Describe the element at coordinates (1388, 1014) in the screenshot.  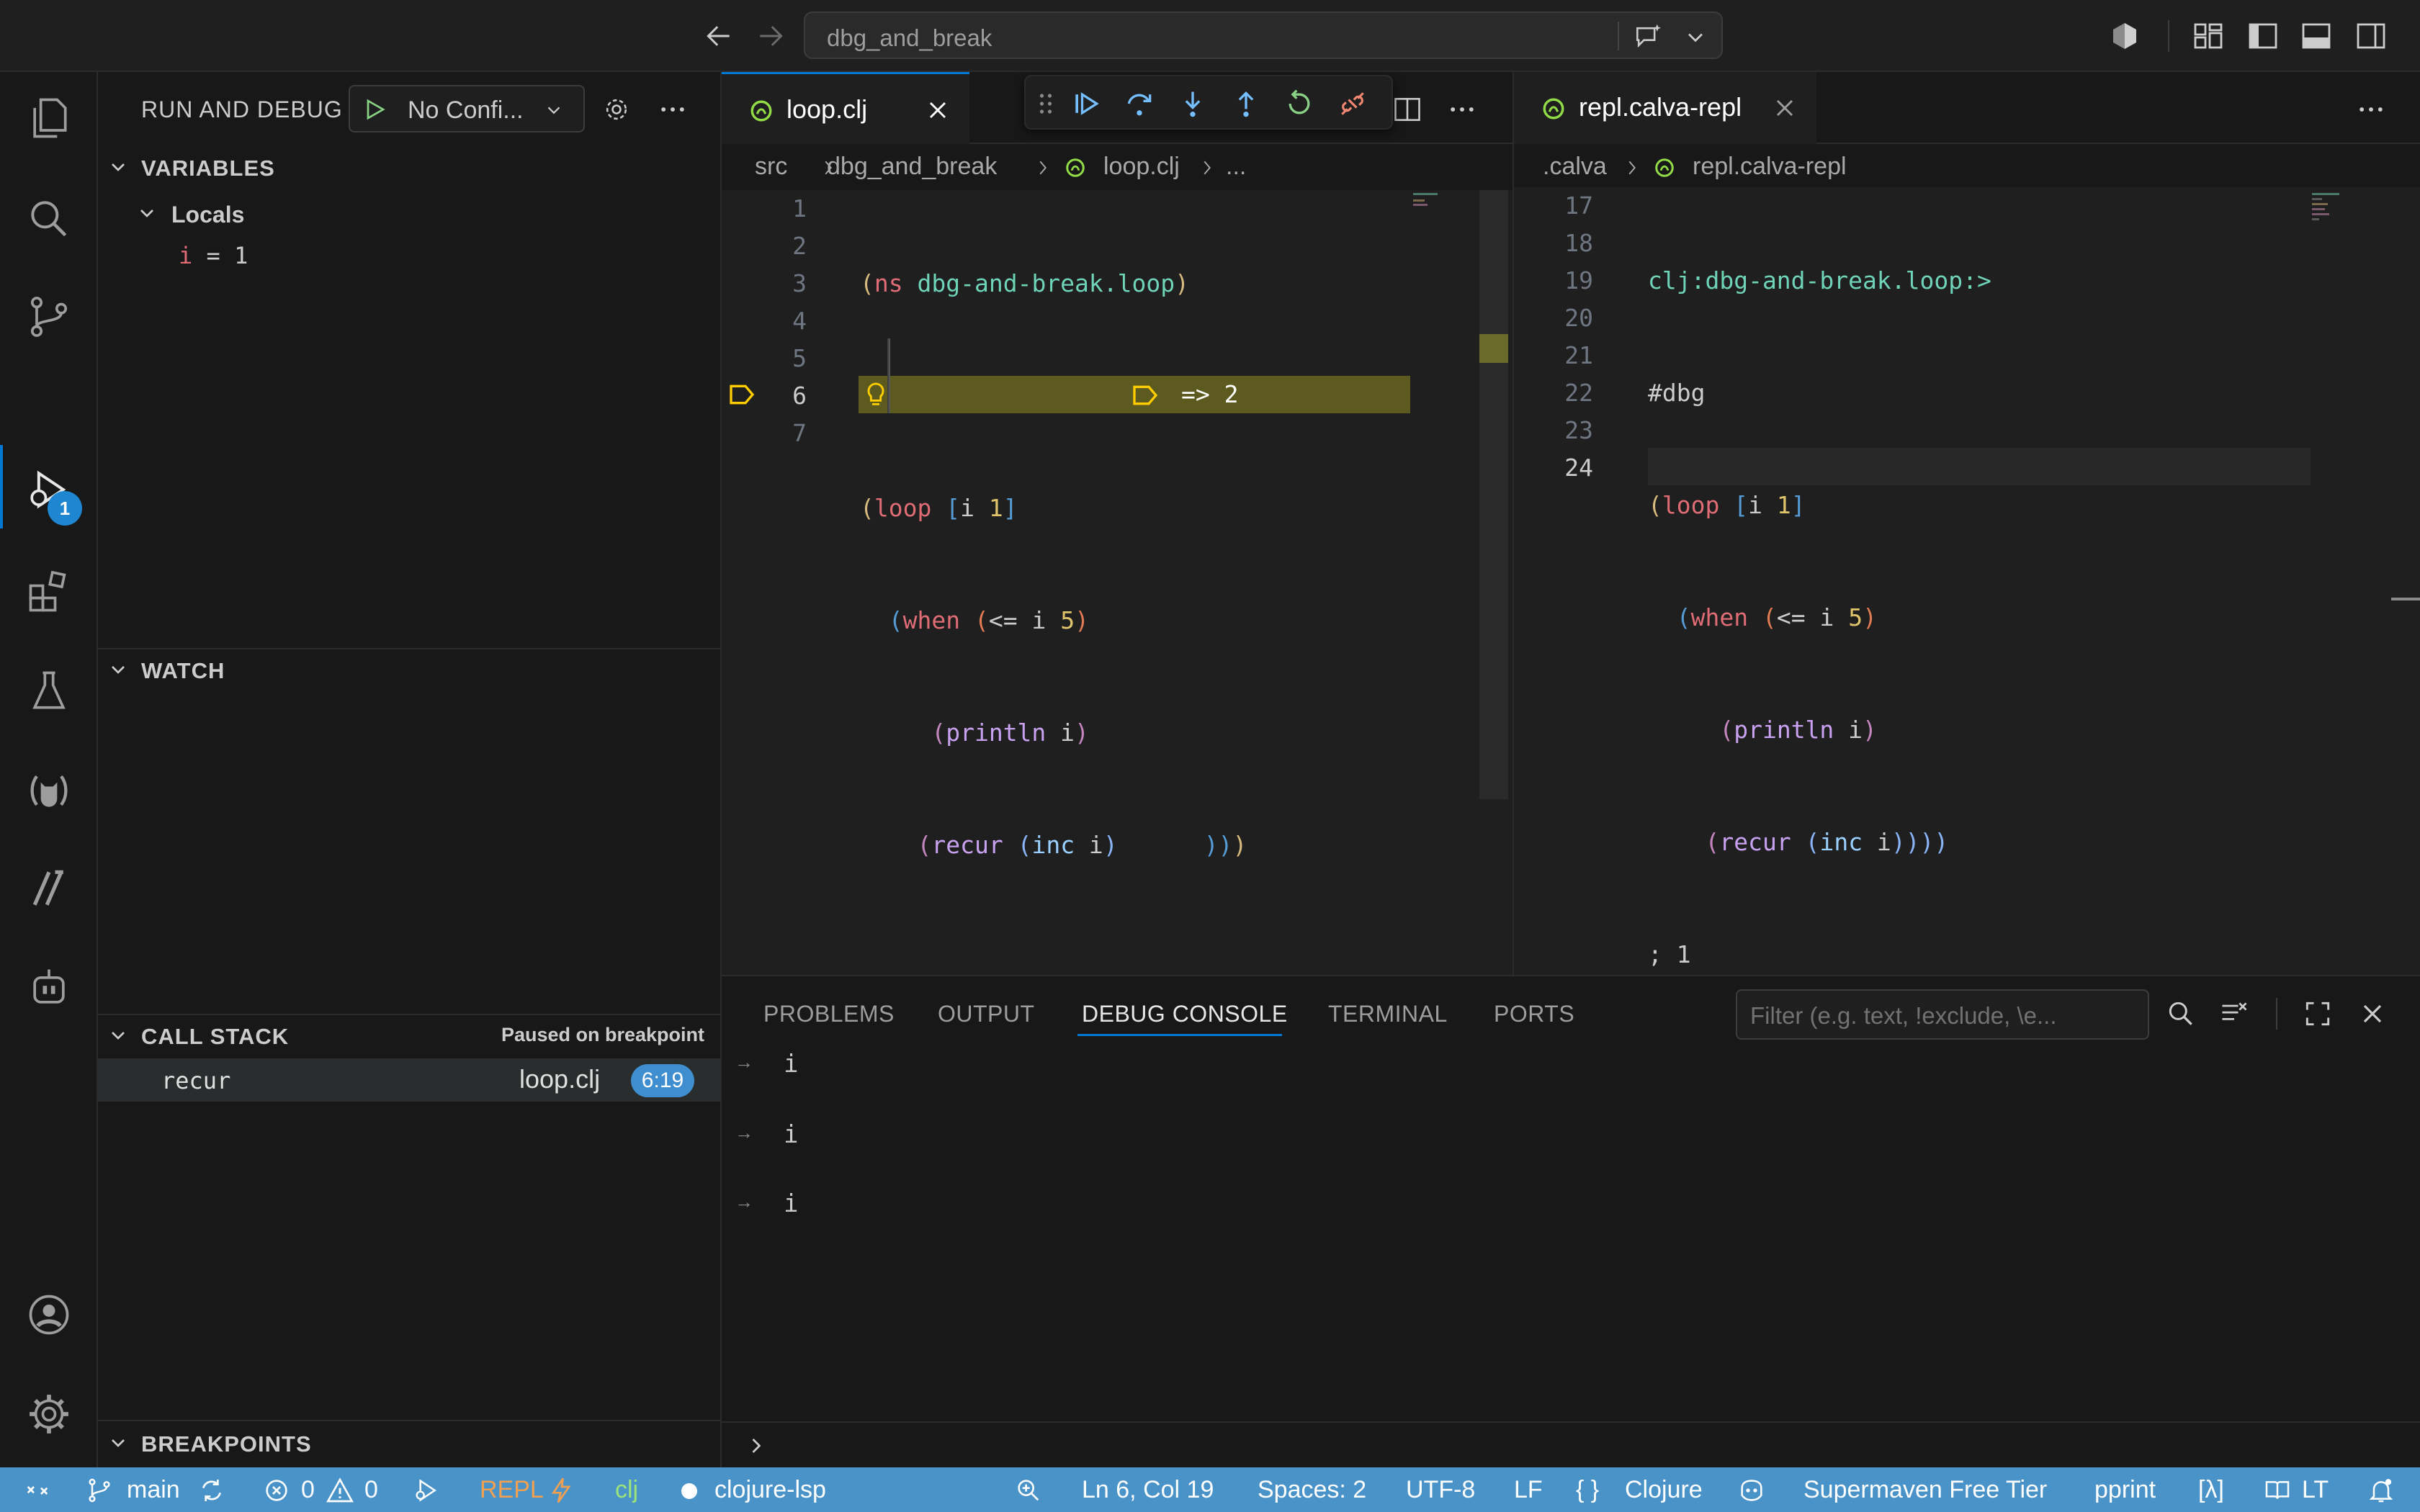
I see `tab-terminal: TERMINAL` at that location.